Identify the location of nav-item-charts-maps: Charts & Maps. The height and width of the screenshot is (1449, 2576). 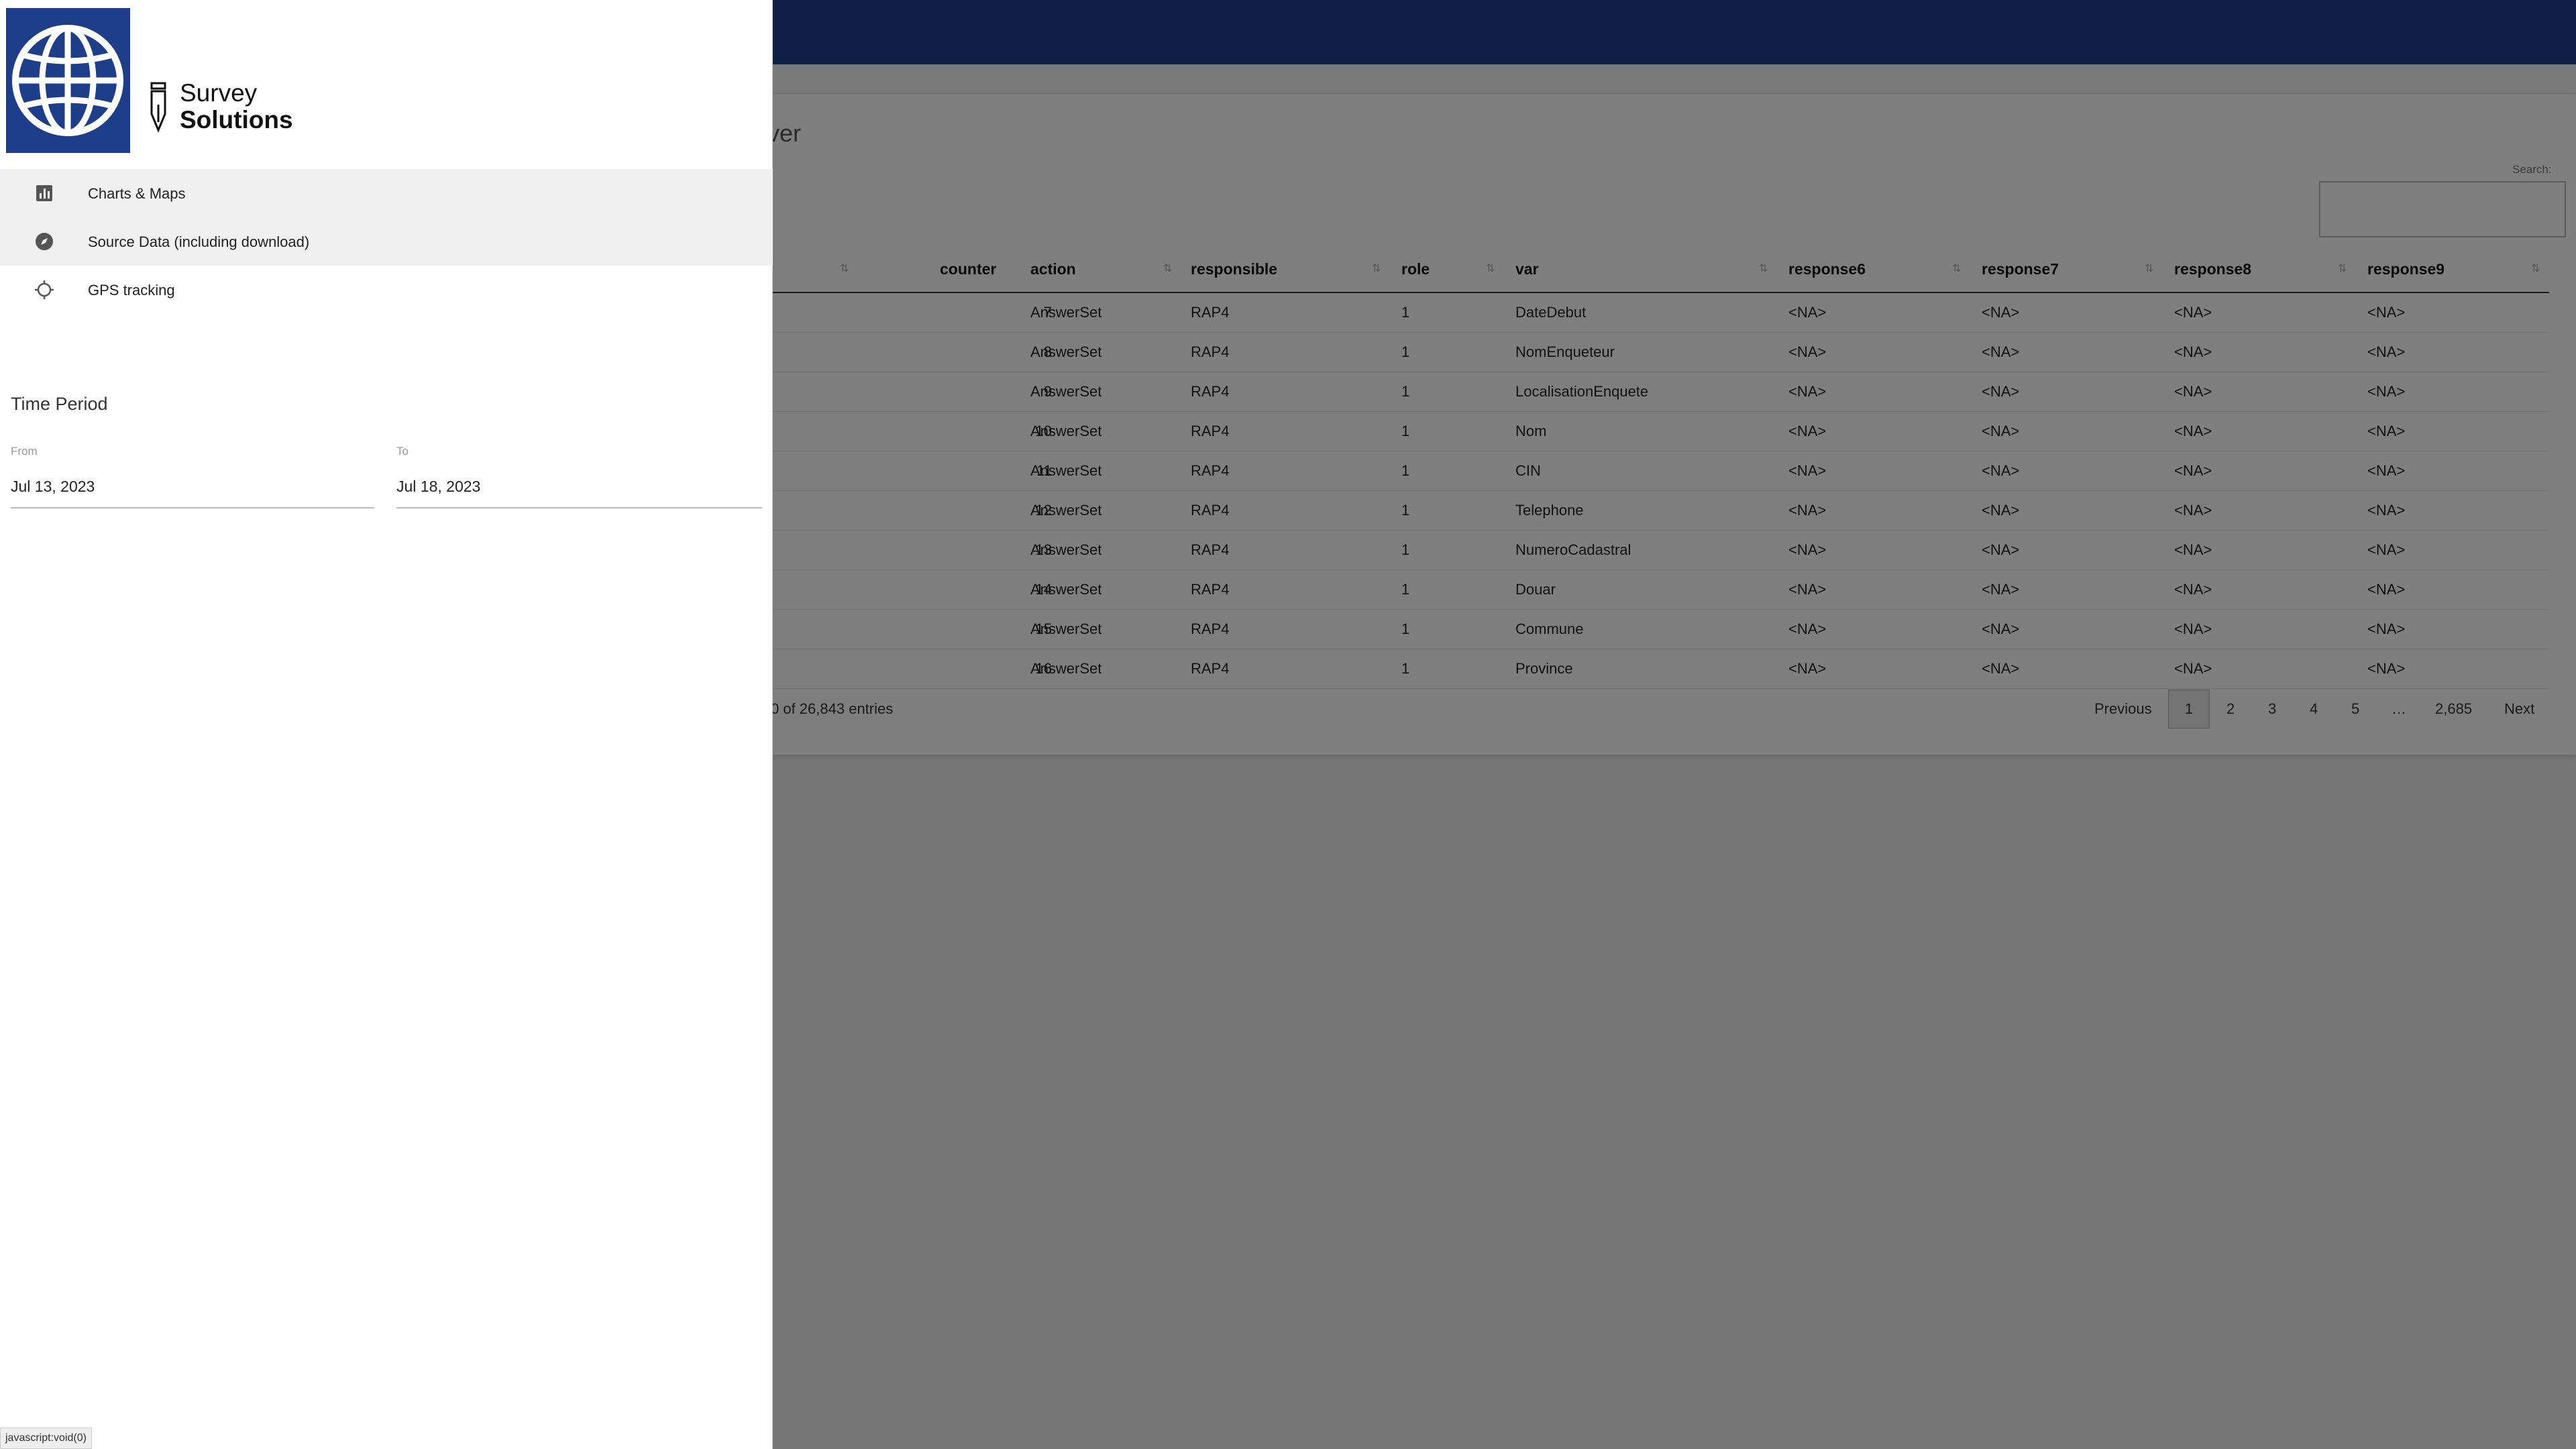
(386, 193).